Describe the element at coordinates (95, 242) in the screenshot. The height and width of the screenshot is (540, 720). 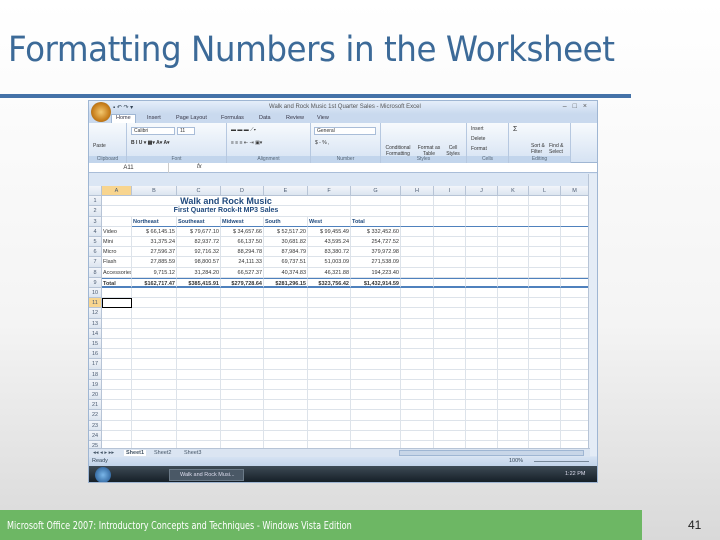
I see `row-header: 5` at that location.